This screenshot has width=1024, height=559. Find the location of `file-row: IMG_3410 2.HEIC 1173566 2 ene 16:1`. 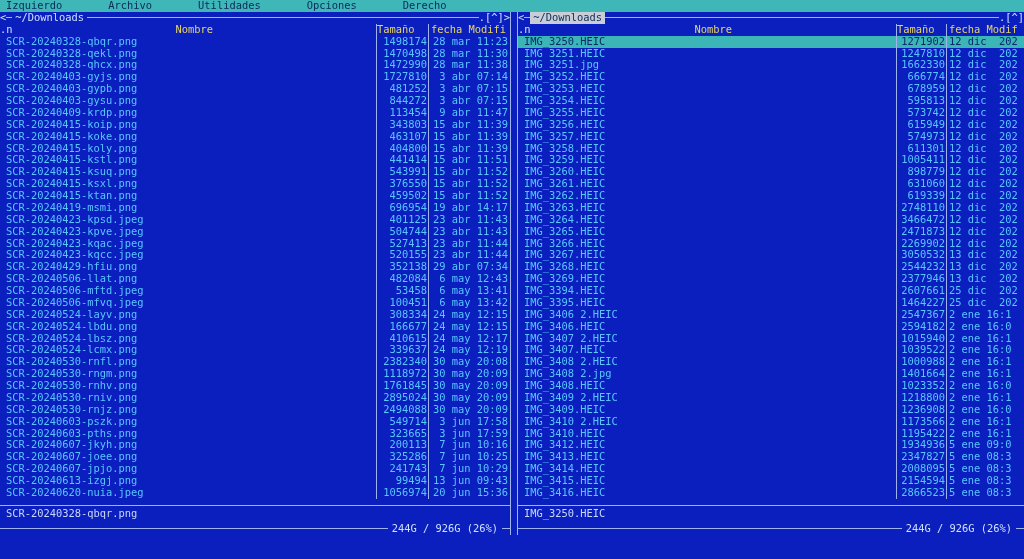

file-row: IMG_3410 2.HEIC 1173566 2 ene 16:1 is located at coordinates (771, 421).